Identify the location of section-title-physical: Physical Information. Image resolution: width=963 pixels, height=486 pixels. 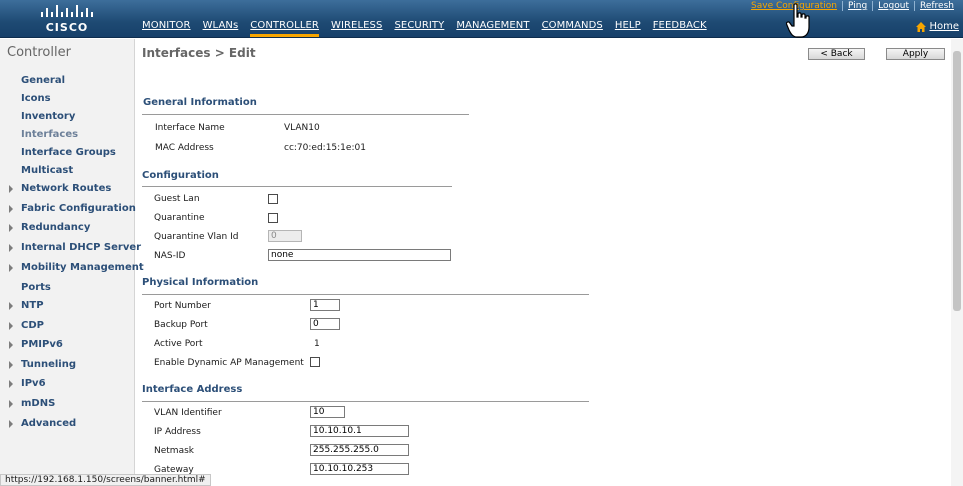
(200, 282).